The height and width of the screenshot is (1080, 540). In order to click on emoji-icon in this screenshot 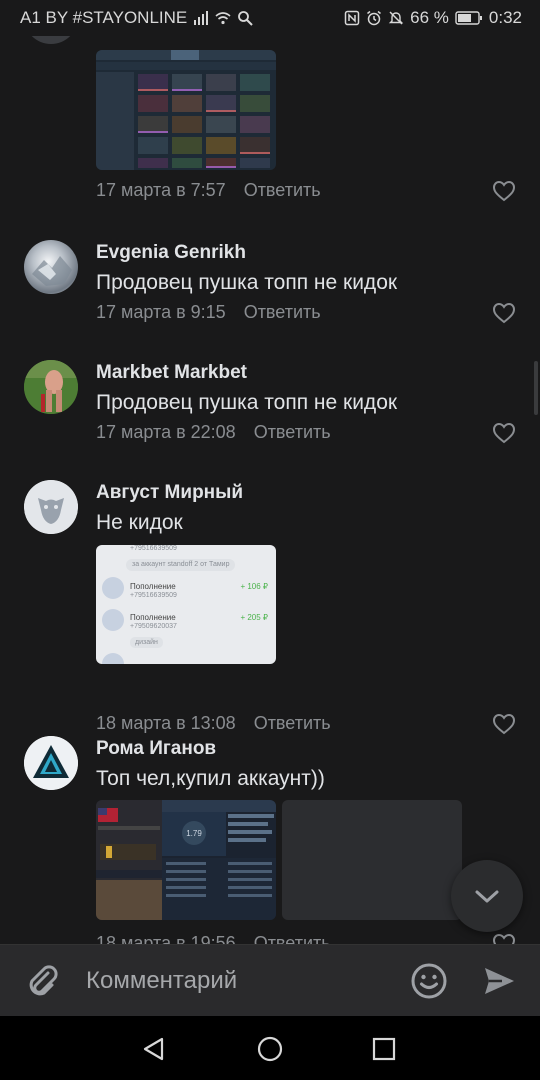, I will do `click(429, 981)`.